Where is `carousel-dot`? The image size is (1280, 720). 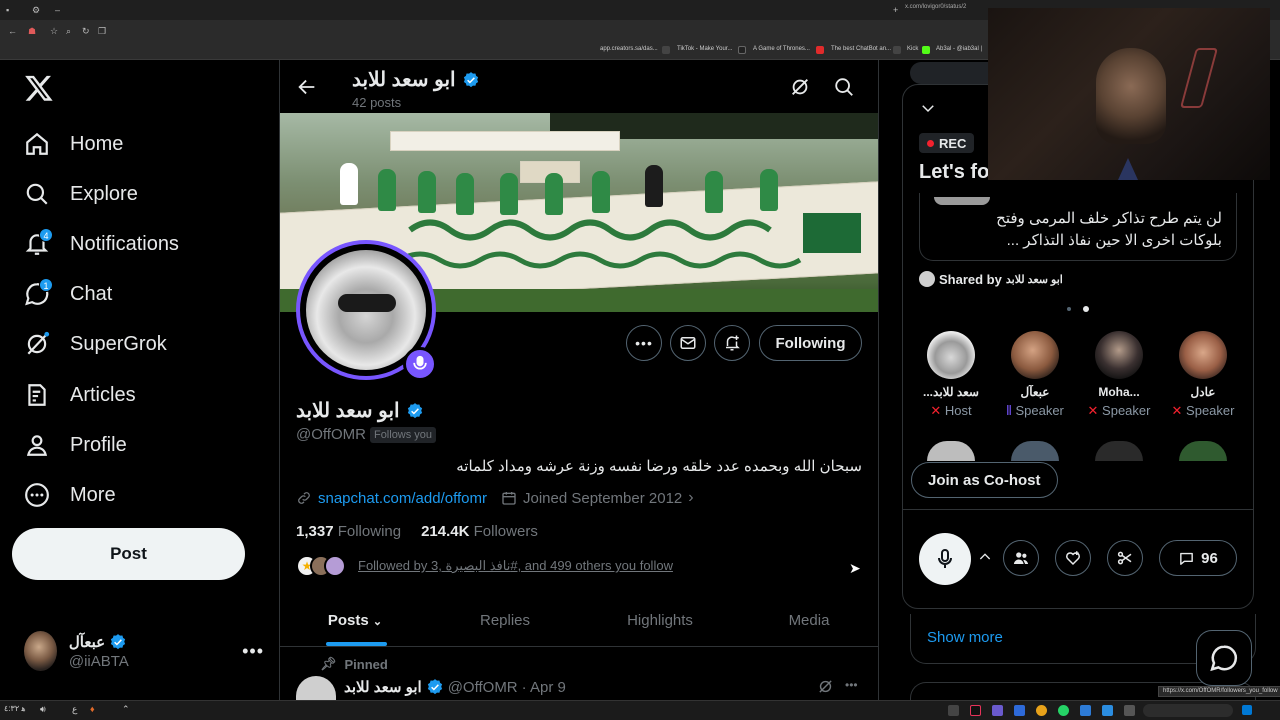
carousel-dot is located at coordinates (1069, 309).